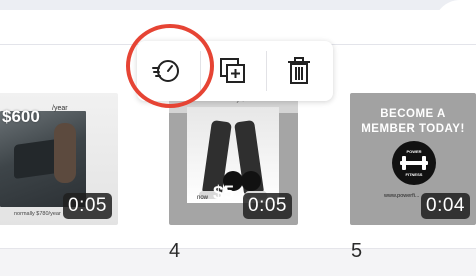  I want to click on scene-2-duration: 0:05, so click(267, 206).